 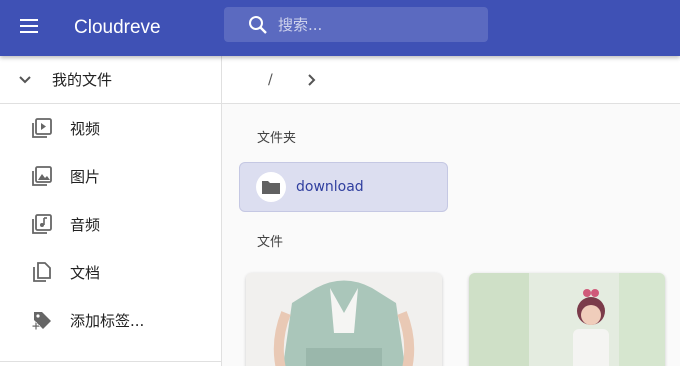 What do you see at coordinates (85, 128) in the screenshot?
I see `sidebar-item-label: 视频` at bounding box center [85, 128].